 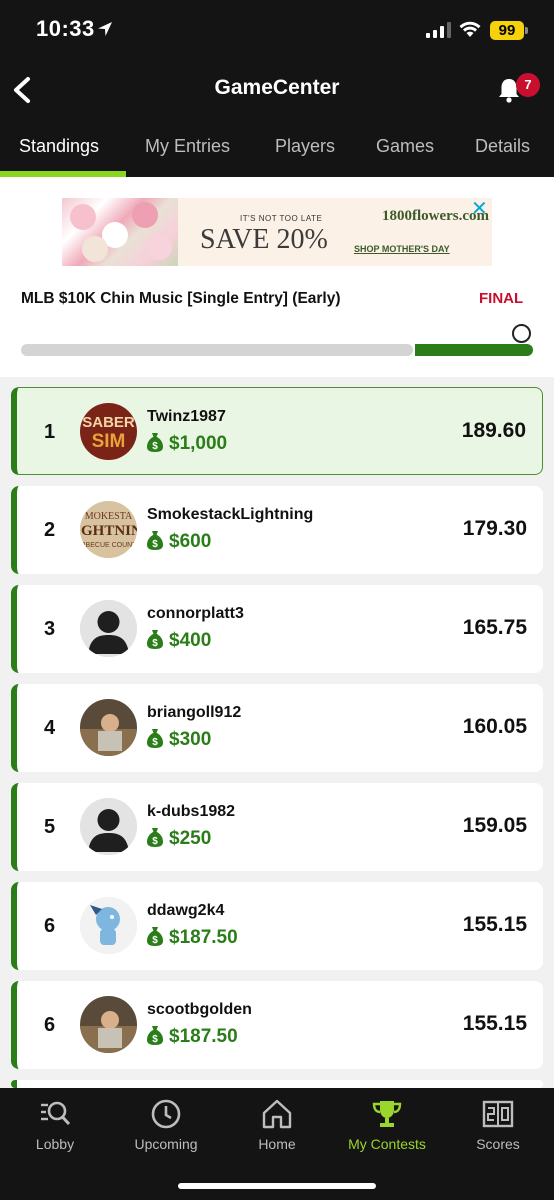 I want to click on prize-value: $300, so click(x=190, y=739).